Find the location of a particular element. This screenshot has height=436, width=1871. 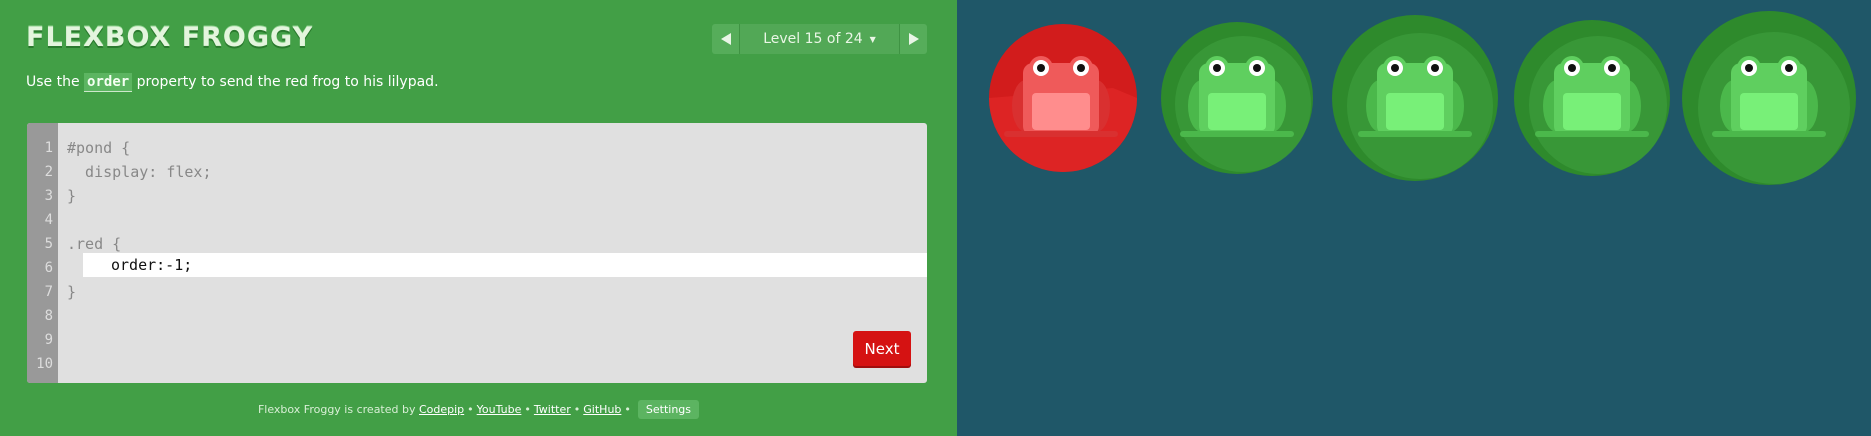

code-line: display: flex; is located at coordinates (139, 172).